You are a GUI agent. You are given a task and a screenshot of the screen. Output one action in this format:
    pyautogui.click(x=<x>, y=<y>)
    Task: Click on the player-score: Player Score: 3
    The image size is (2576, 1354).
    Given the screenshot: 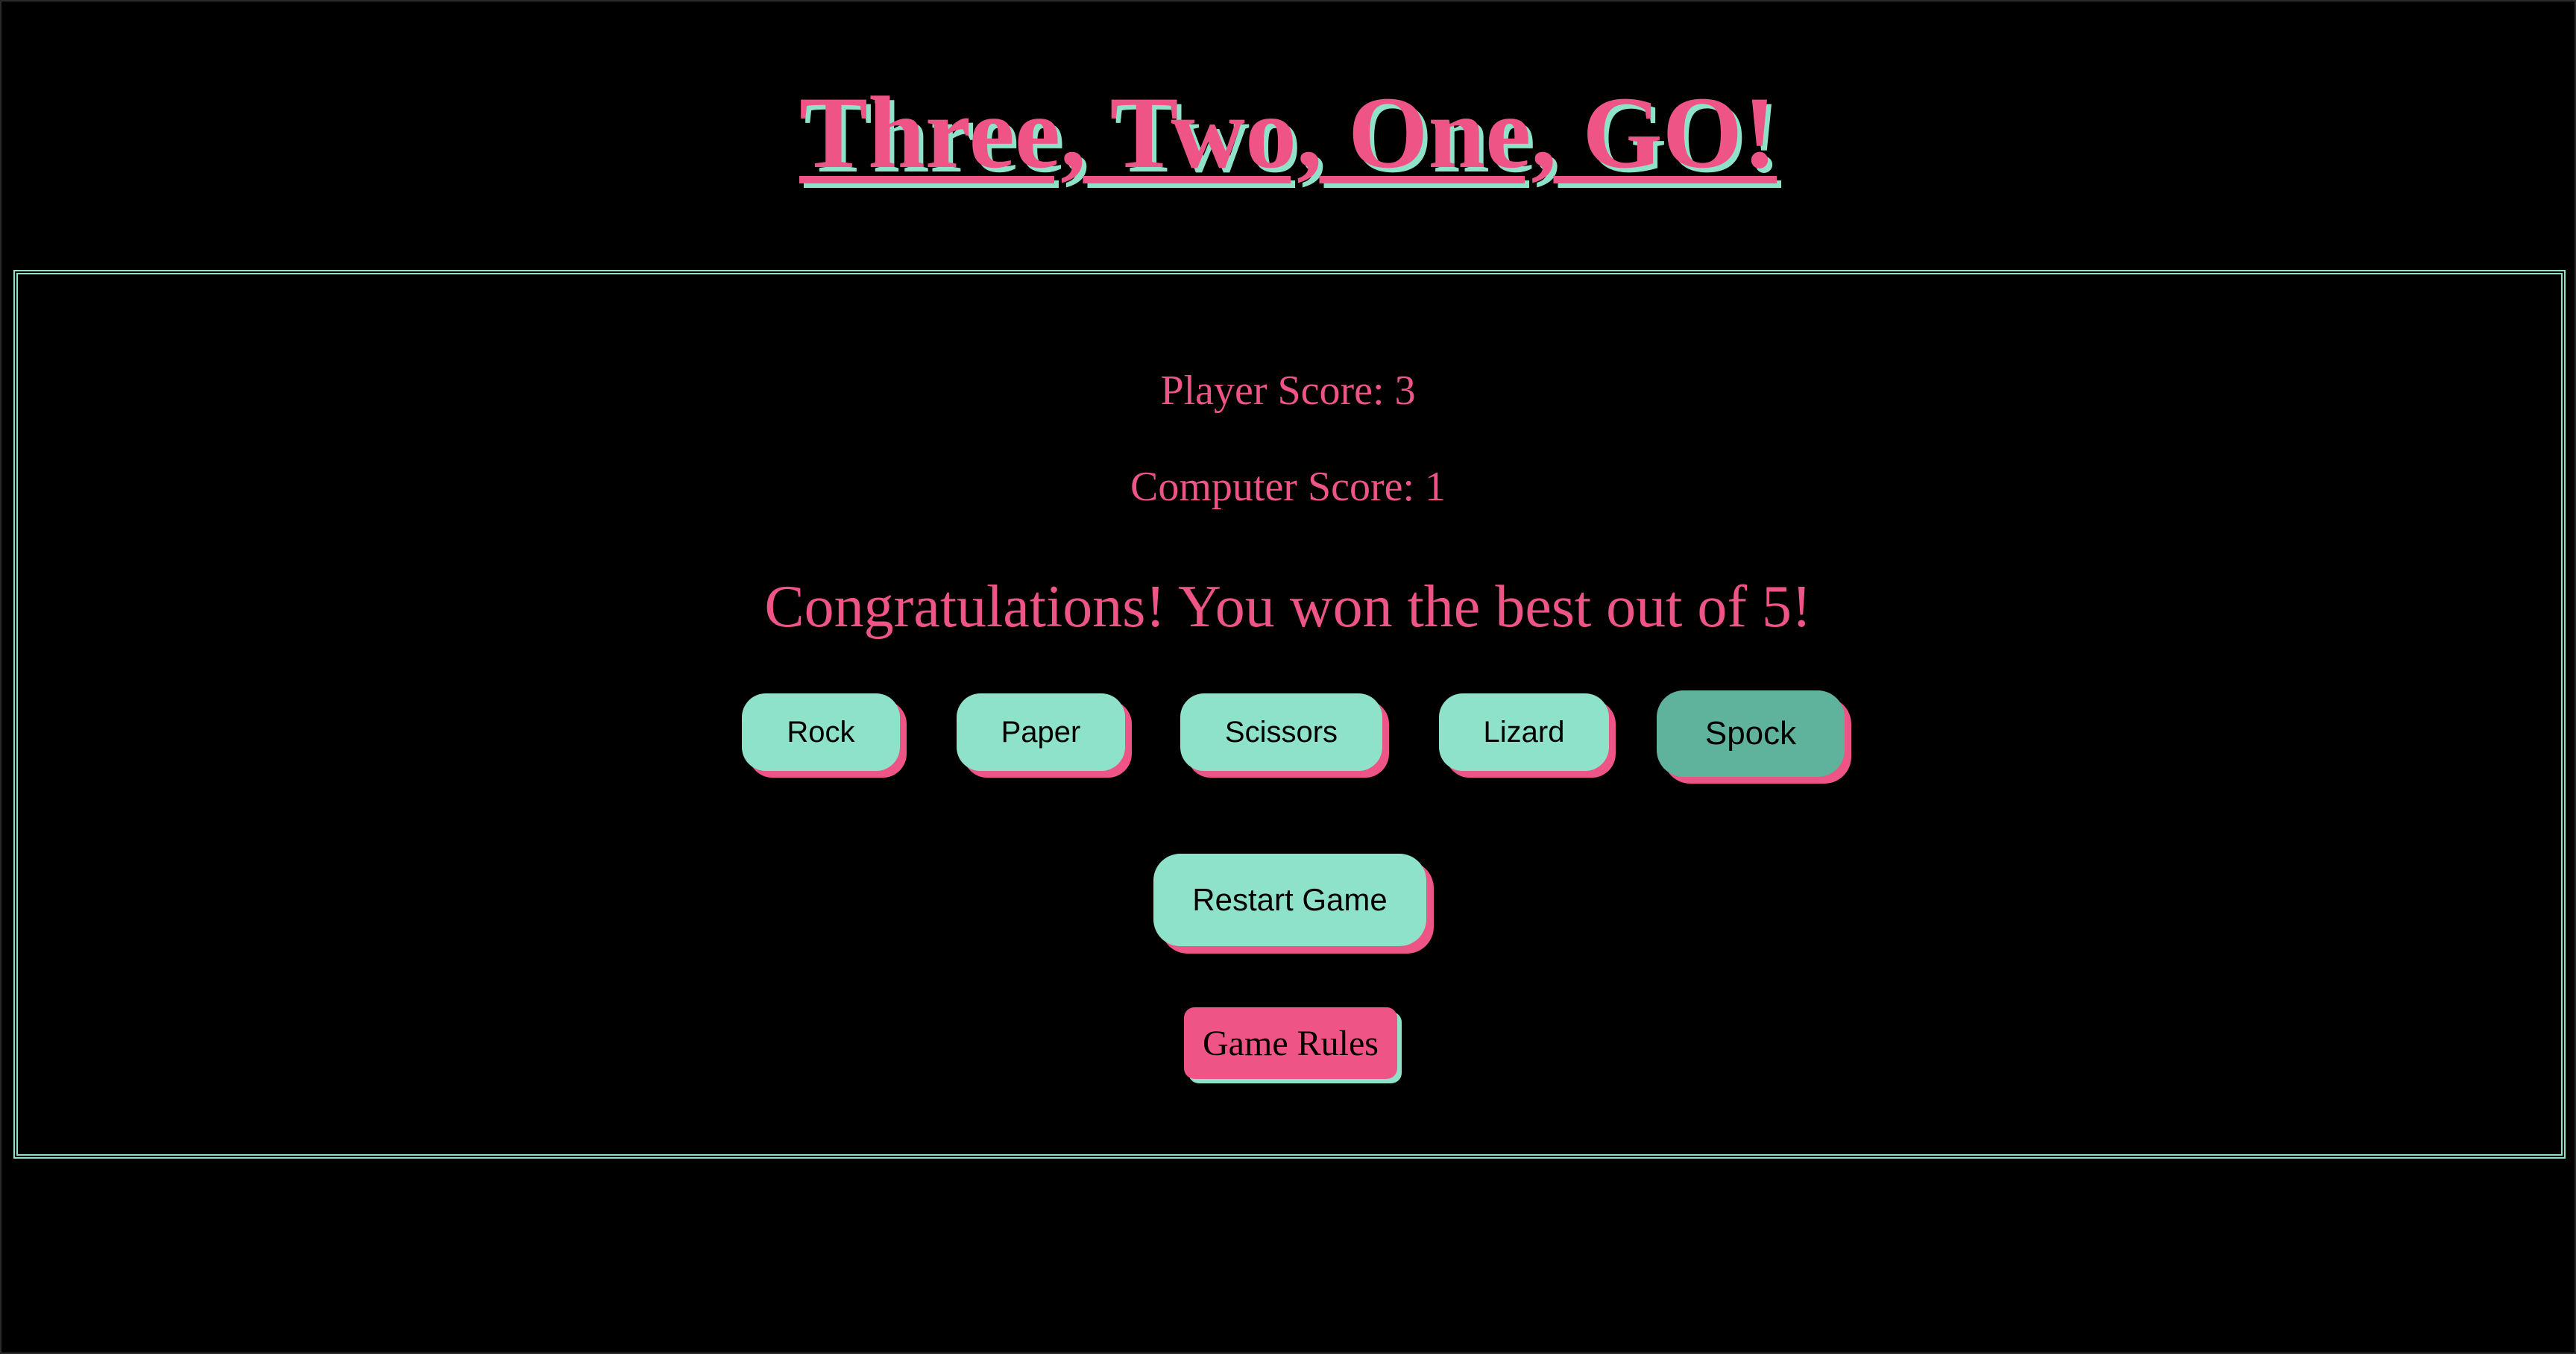 What is the action you would take?
    pyautogui.click(x=1288, y=391)
    